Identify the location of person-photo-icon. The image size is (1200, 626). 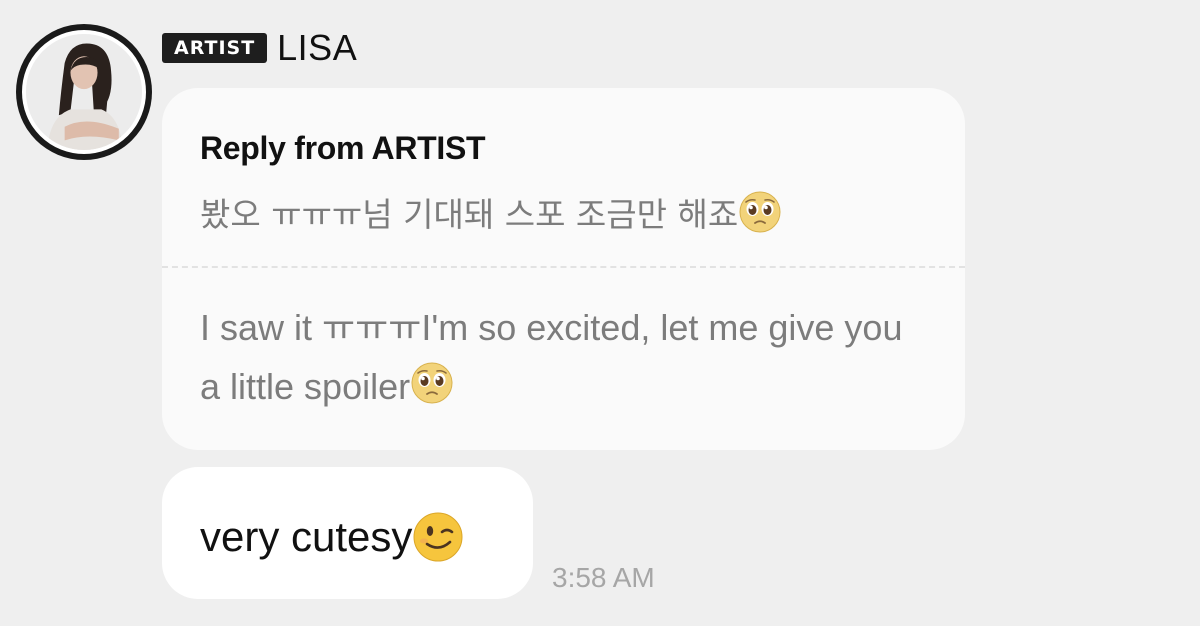
(84, 92).